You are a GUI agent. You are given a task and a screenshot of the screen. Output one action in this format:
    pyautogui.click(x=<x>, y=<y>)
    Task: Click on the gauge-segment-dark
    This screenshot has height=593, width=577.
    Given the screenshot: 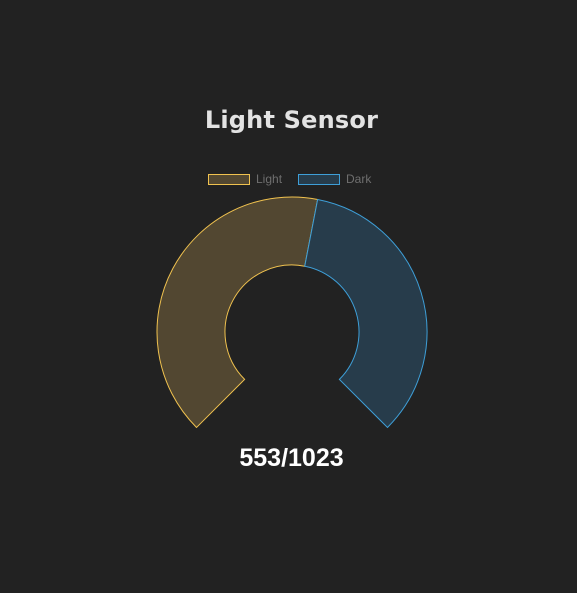 What is the action you would take?
    pyautogui.click(x=366, y=313)
    